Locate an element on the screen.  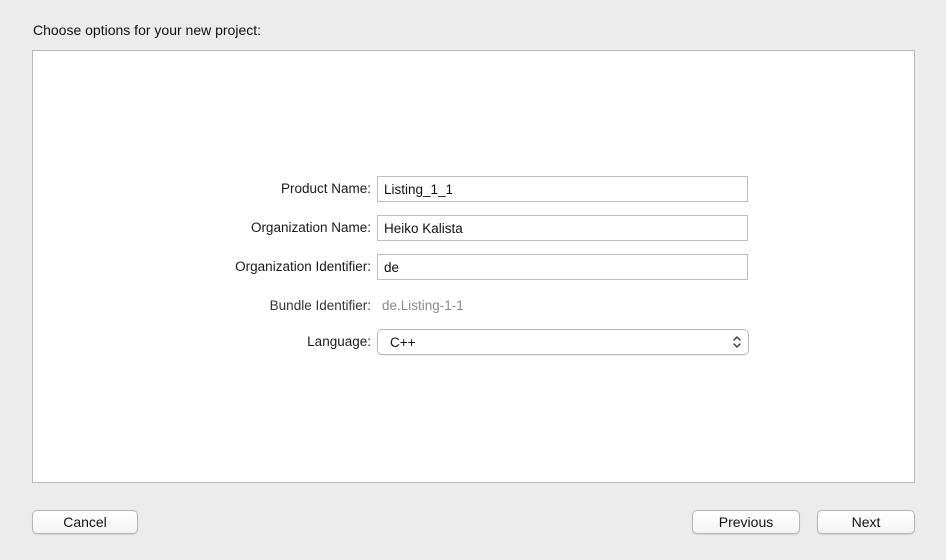
dialog-heading: Choose options for your new project: is located at coordinates (147, 30).